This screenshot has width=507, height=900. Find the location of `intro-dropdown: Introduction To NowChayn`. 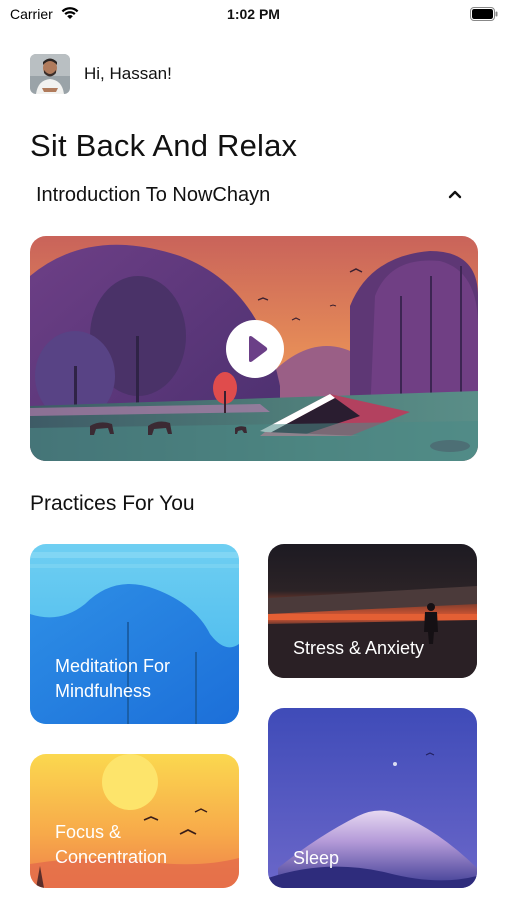

intro-dropdown: Introduction To NowChayn is located at coordinates (253, 197).